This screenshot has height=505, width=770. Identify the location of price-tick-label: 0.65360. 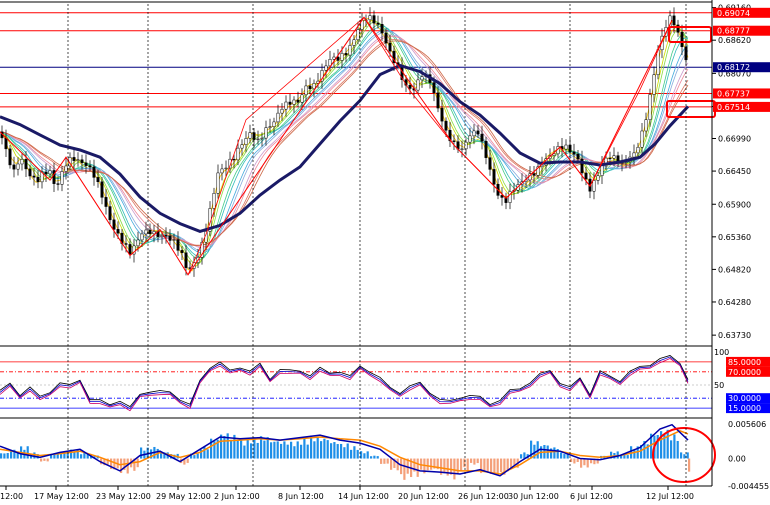
(734, 237).